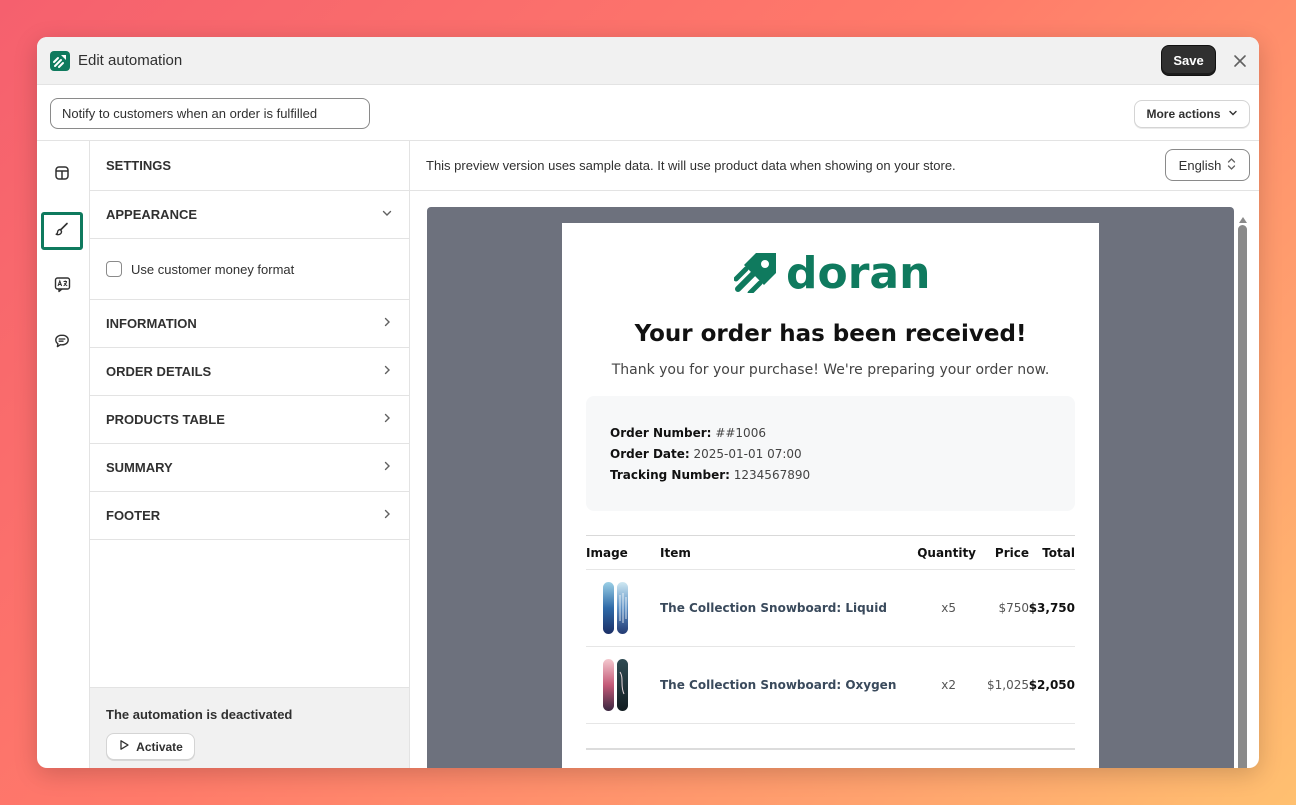 This screenshot has height=805, width=1296. I want to click on paintbrush-icon, so click(62, 231).